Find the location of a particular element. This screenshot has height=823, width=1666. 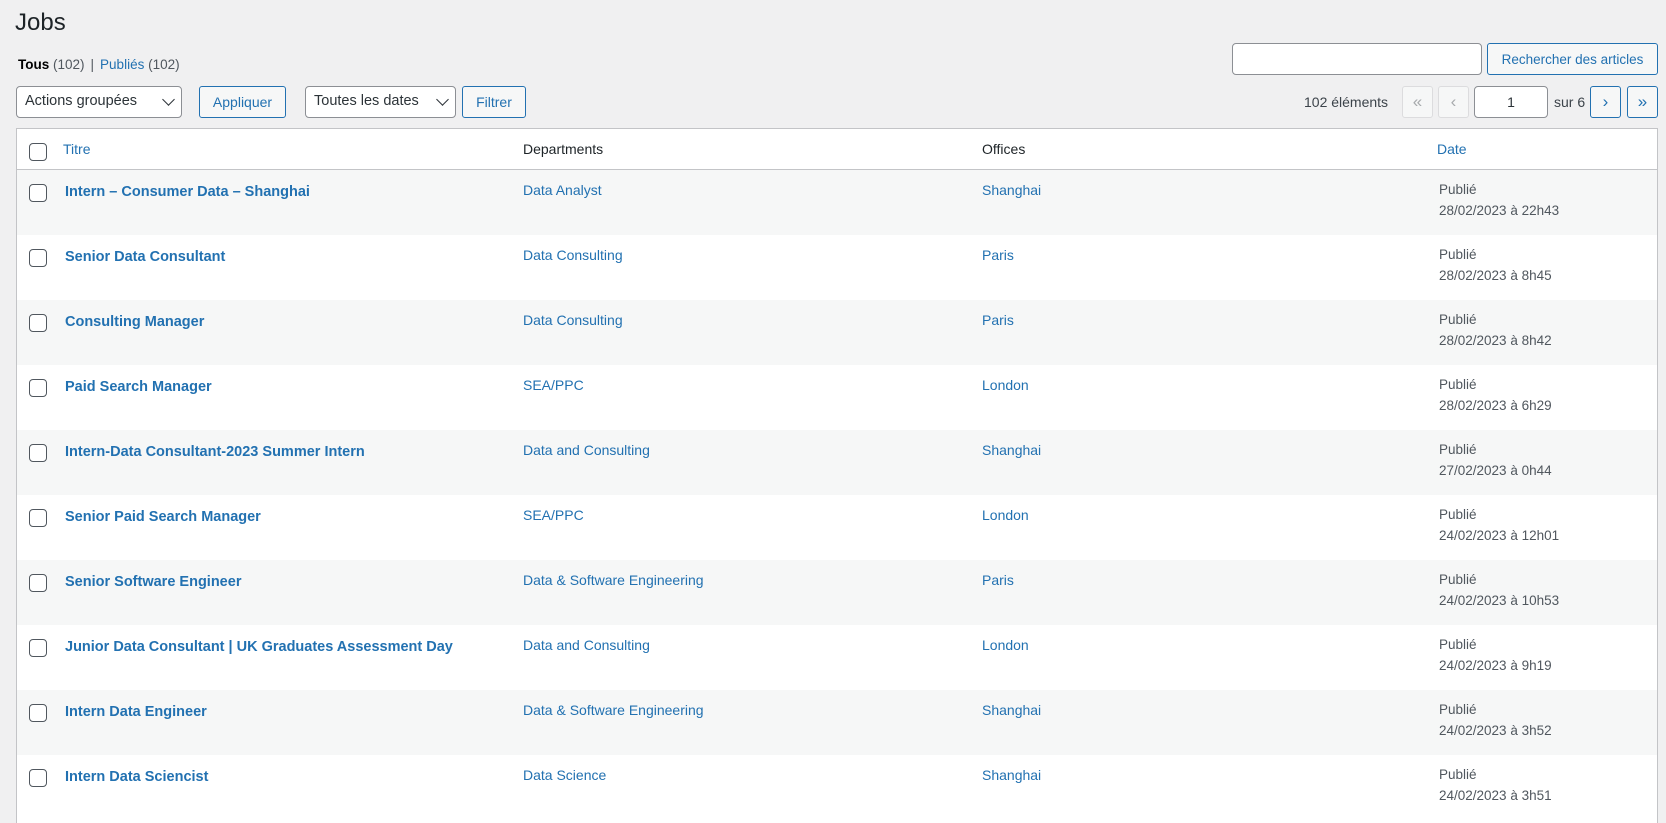

bulk-actions-select: Actions groupées is located at coordinates (99, 102).